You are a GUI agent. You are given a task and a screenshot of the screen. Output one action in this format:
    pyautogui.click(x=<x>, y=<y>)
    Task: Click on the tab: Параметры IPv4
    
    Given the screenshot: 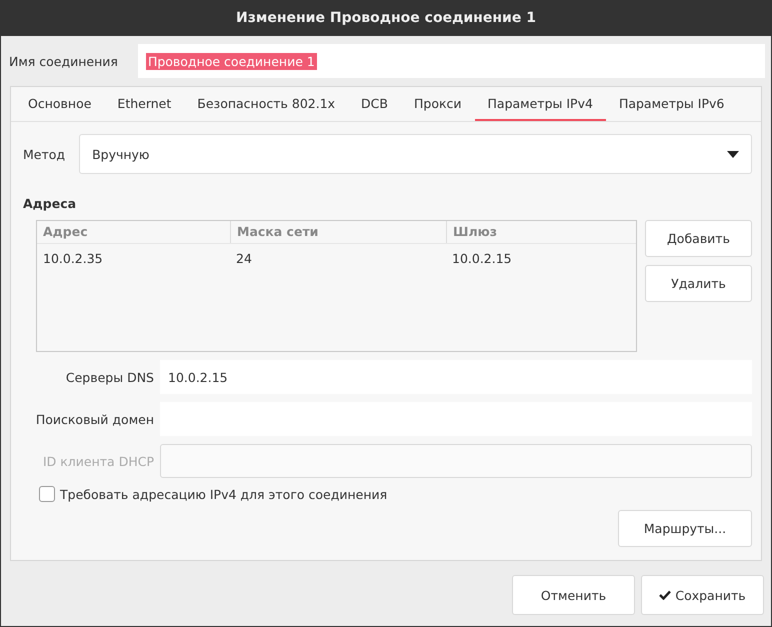 What is the action you would take?
    pyautogui.click(x=540, y=104)
    